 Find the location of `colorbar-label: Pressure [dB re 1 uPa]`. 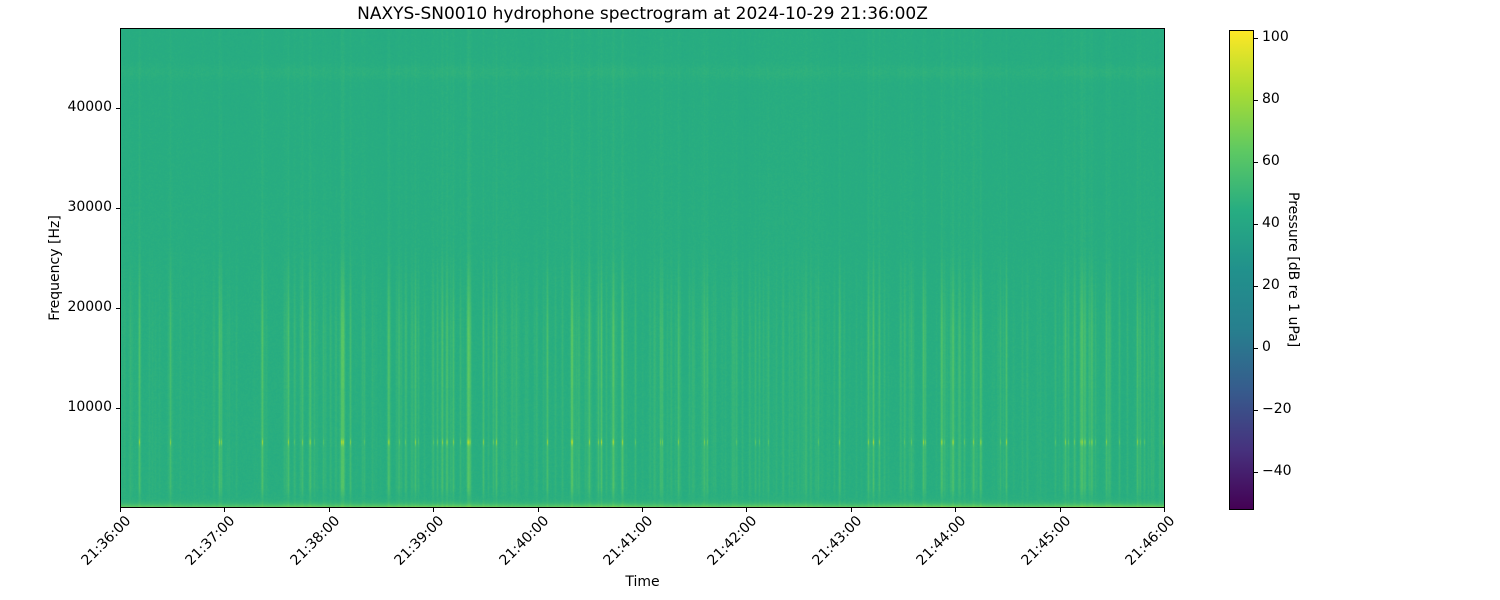

colorbar-label: Pressure [dB re 1 uPa] is located at coordinates (1293, 270).